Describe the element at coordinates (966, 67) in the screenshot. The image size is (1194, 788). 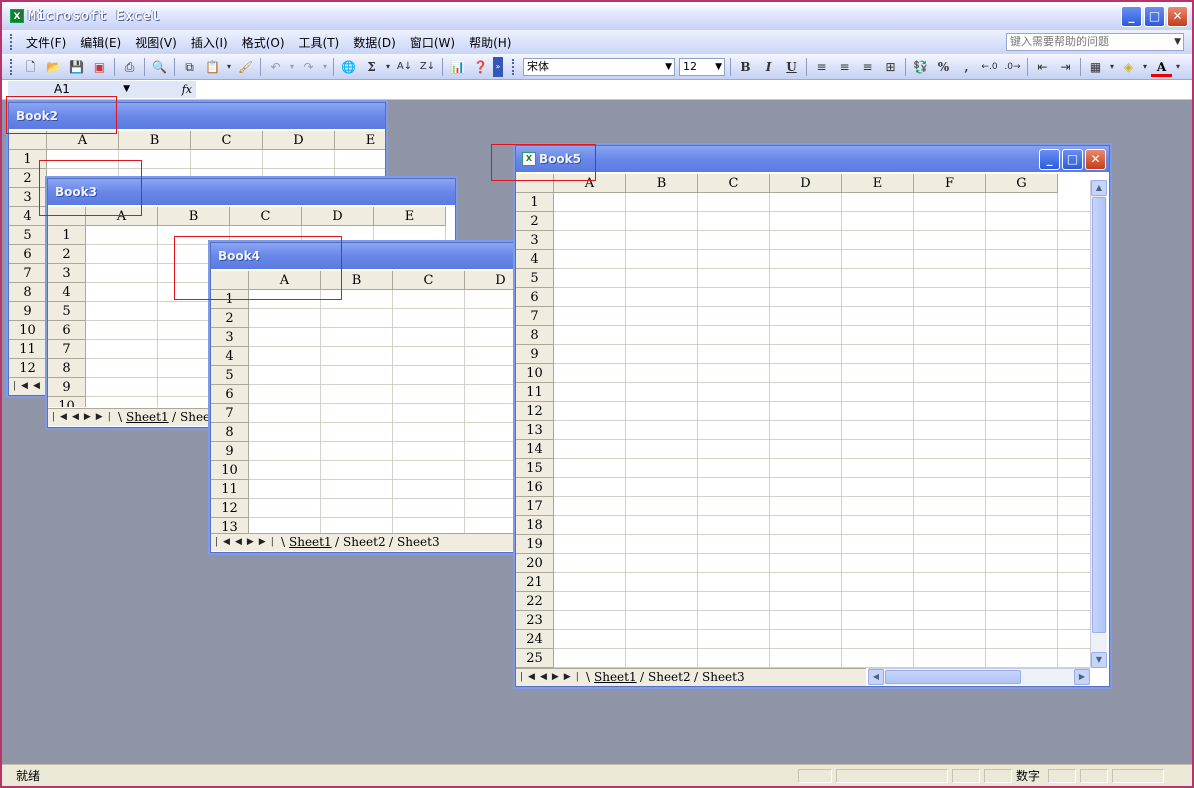
I see `comma-button: ,` at that location.